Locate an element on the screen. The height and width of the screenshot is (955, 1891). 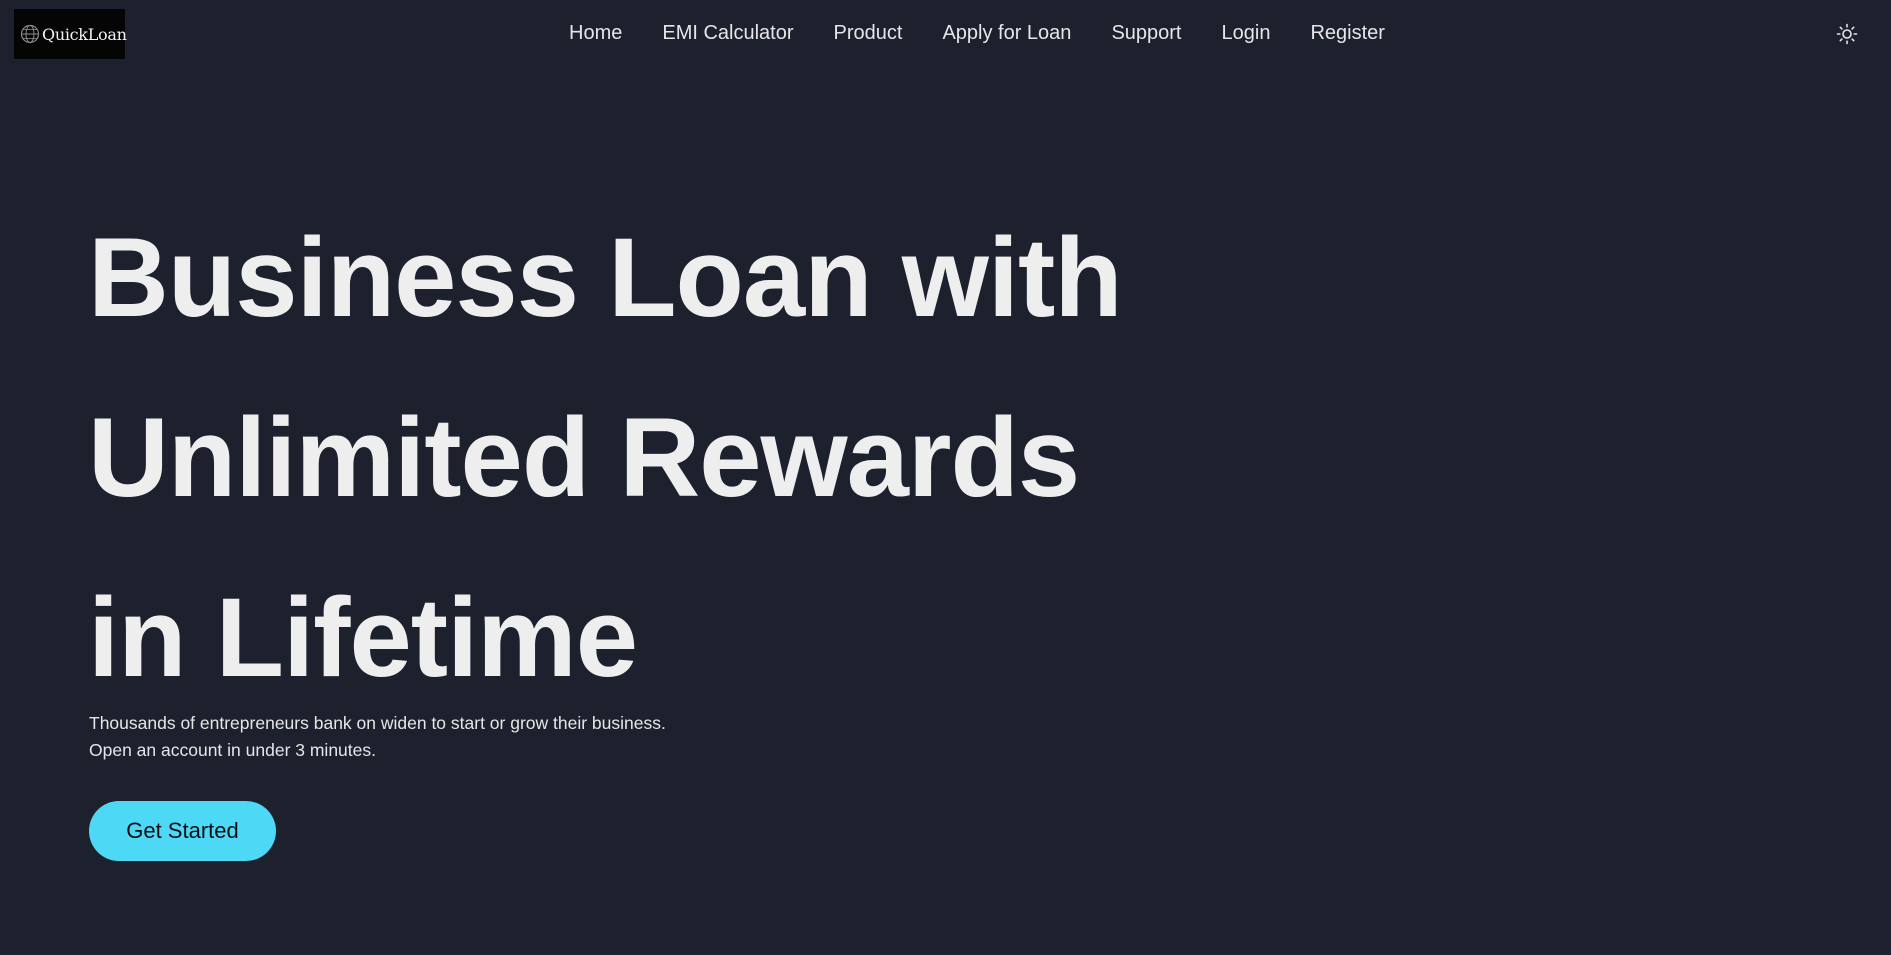
sun-icon is located at coordinates (1847, 34).